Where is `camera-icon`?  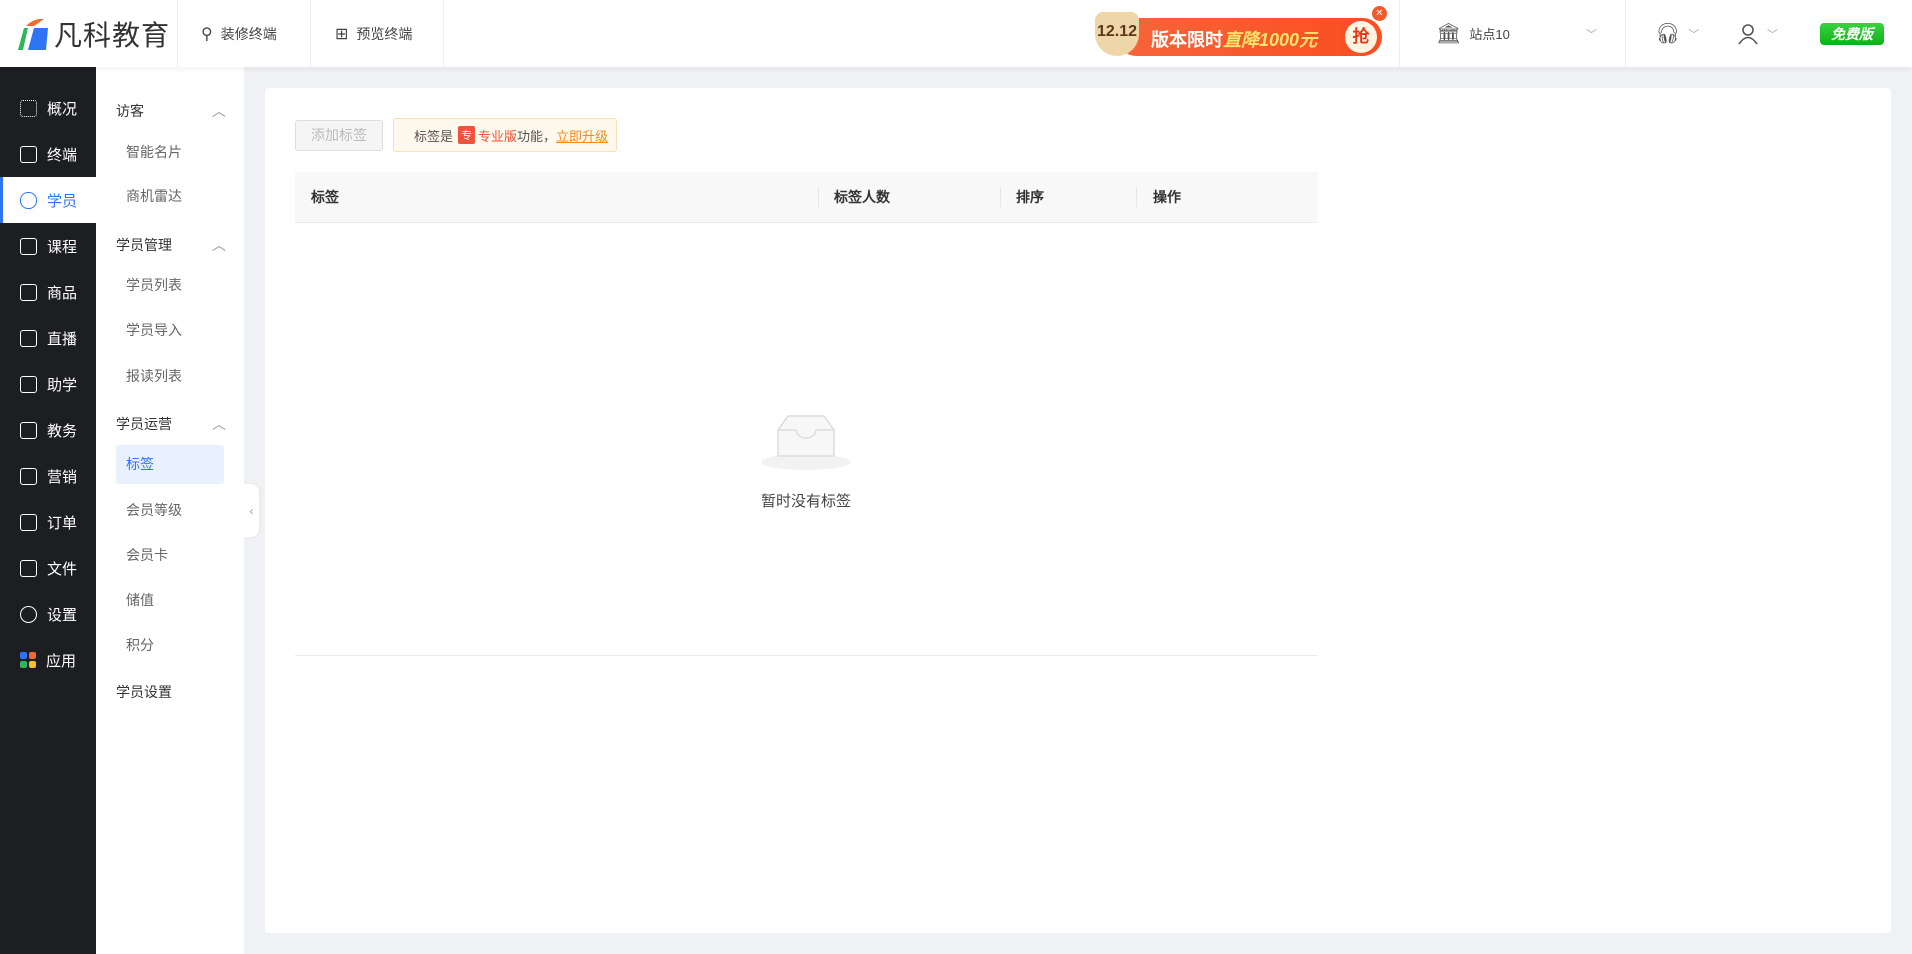 camera-icon is located at coordinates (28, 338).